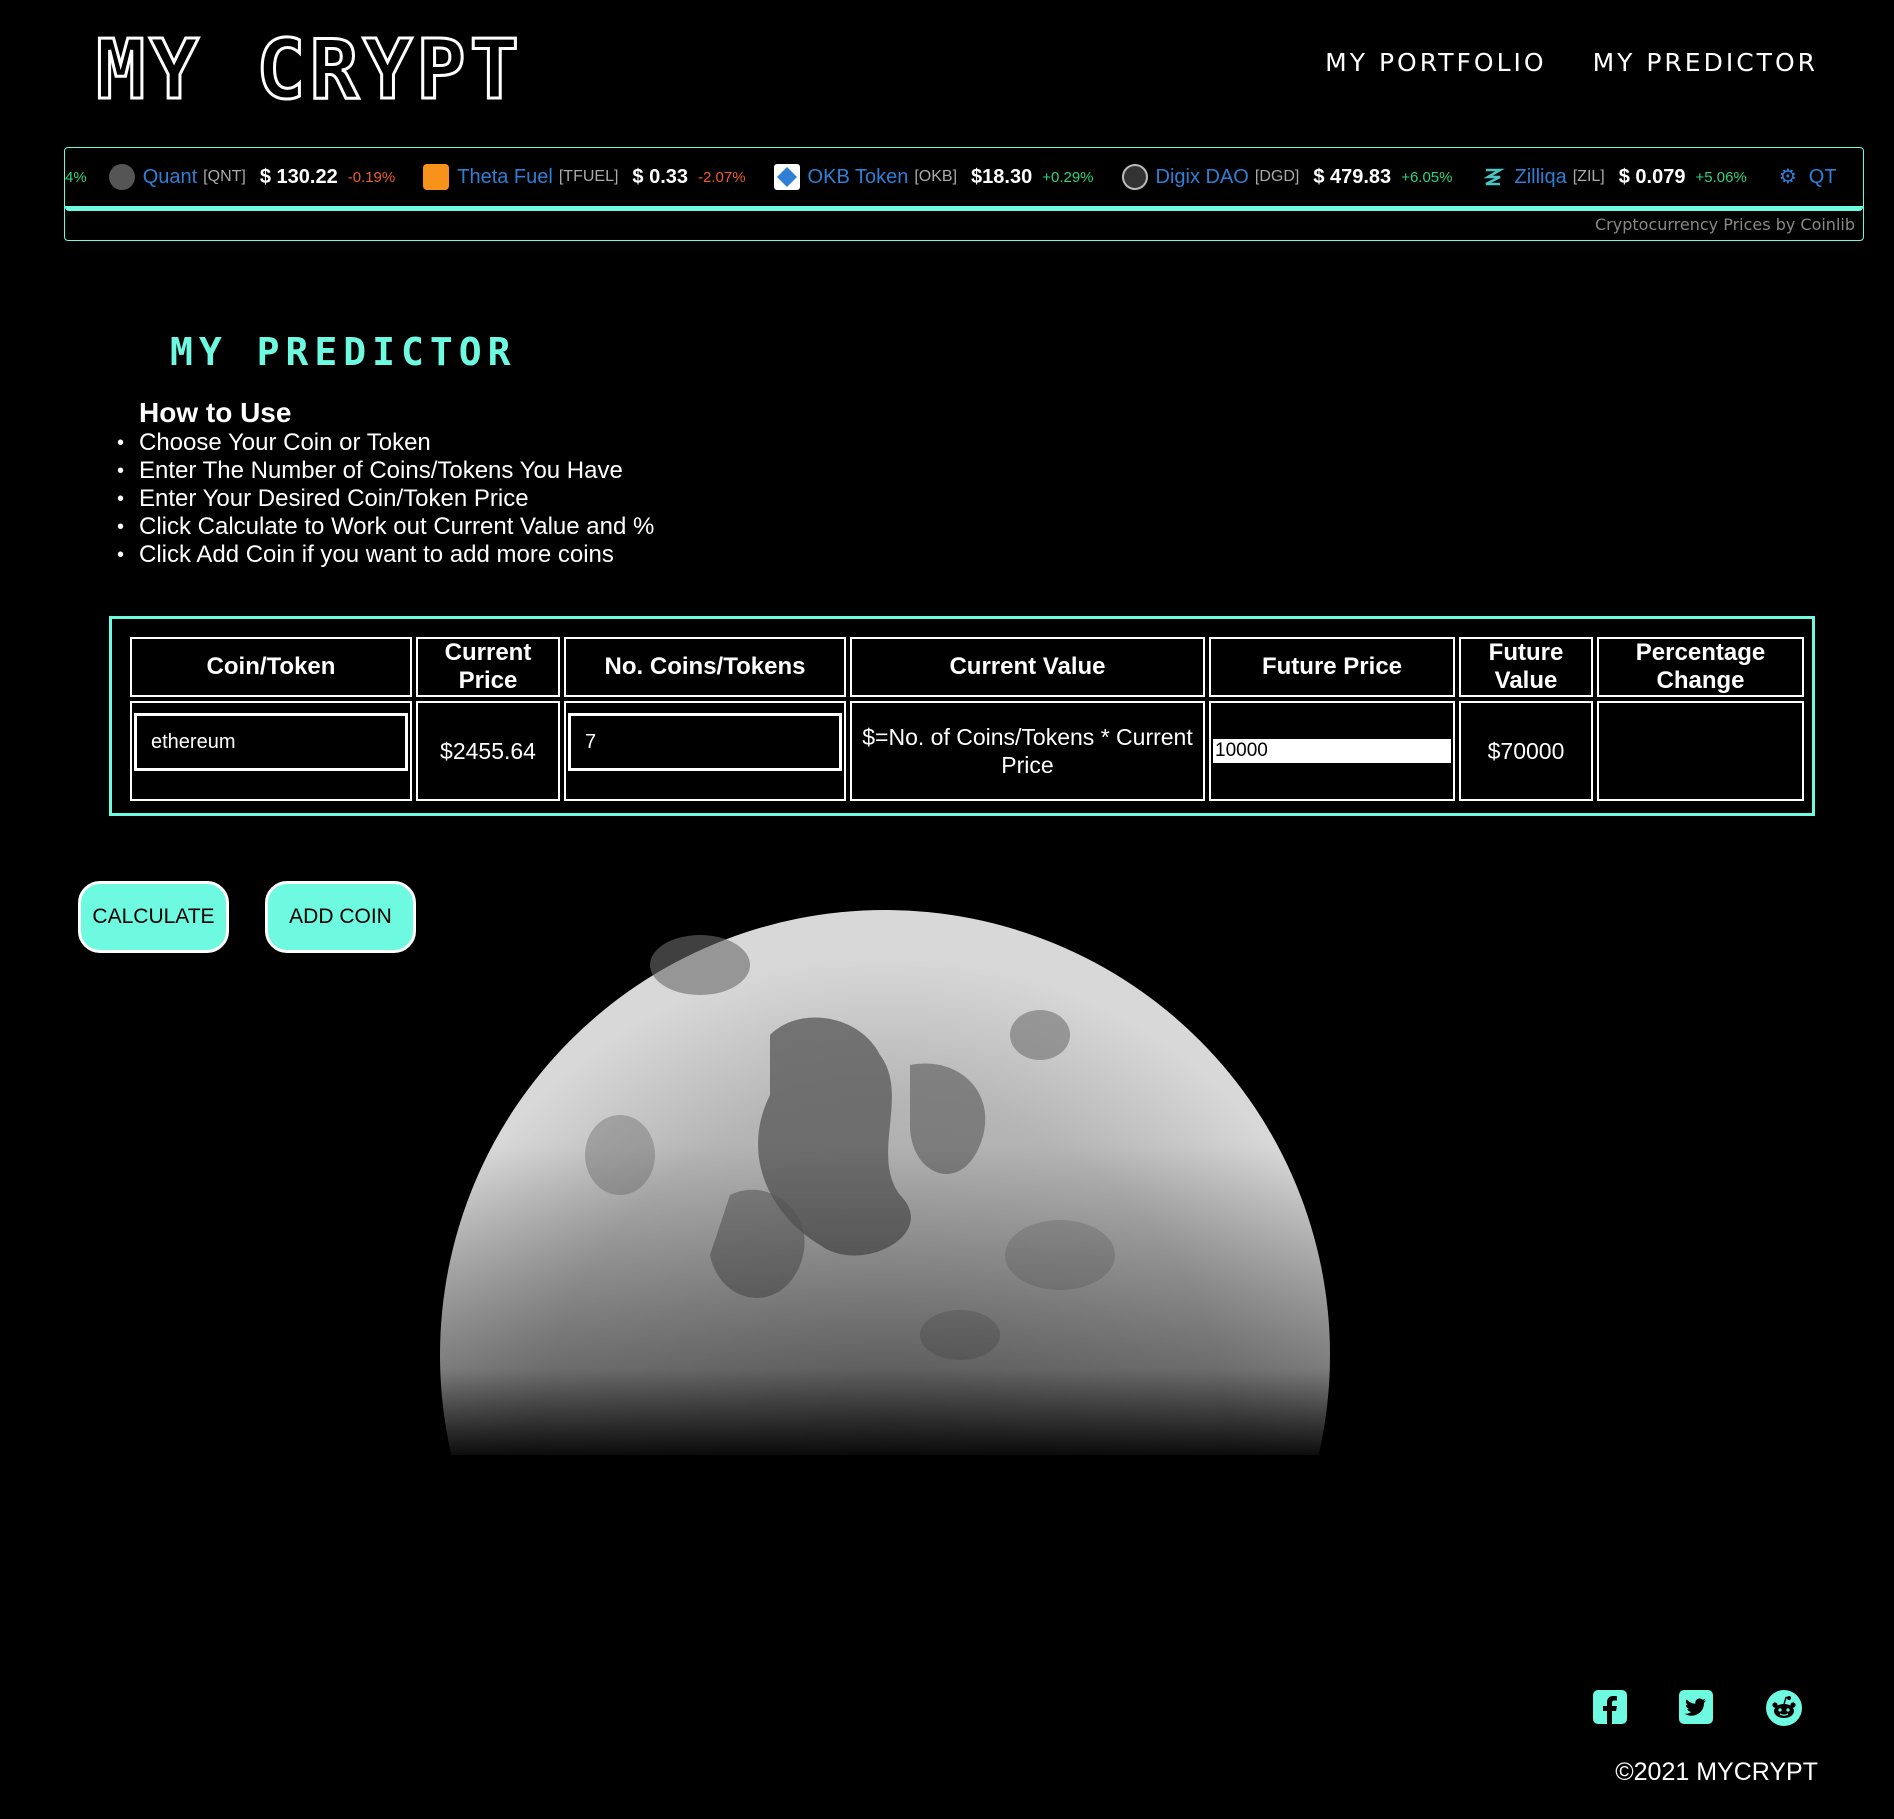 This screenshot has width=1894, height=1819. What do you see at coordinates (252, 177) in the screenshot?
I see `ticker-item: Quant [QNT] $ 130.22 -0.19%` at bounding box center [252, 177].